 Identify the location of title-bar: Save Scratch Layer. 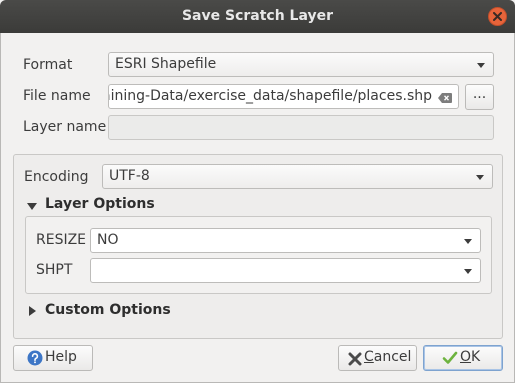
(257, 16).